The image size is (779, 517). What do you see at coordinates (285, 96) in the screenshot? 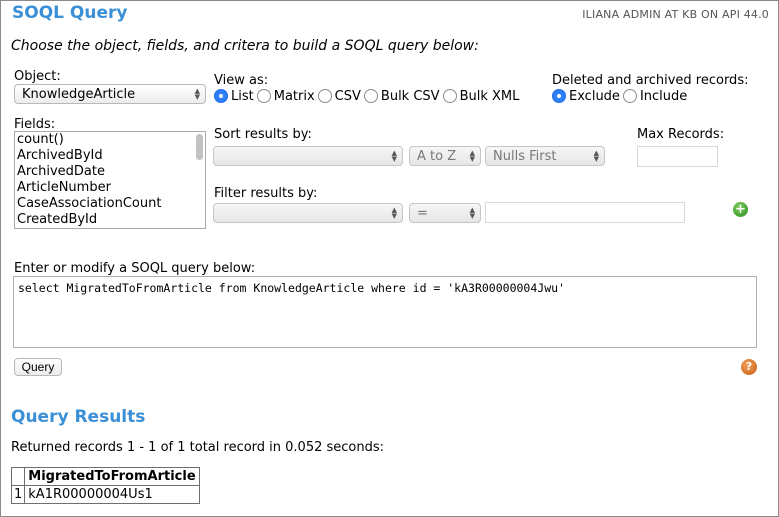
I see `view-as-matrix: Matrix` at bounding box center [285, 96].